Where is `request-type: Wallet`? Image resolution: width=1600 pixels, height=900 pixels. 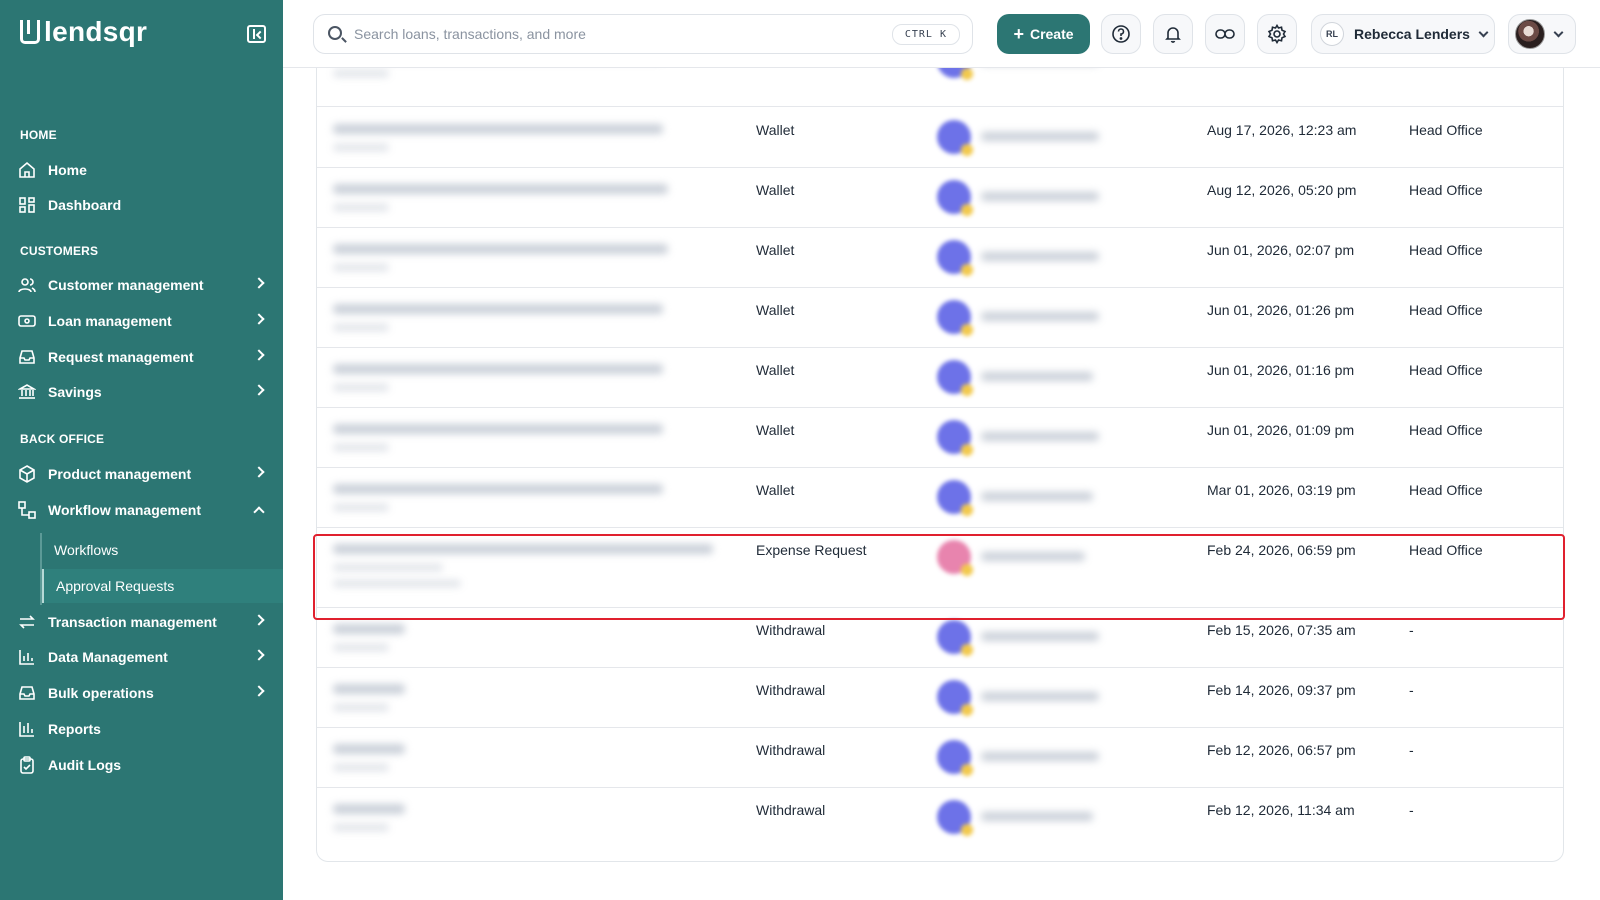 request-type: Wallet is located at coordinates (775, 370).